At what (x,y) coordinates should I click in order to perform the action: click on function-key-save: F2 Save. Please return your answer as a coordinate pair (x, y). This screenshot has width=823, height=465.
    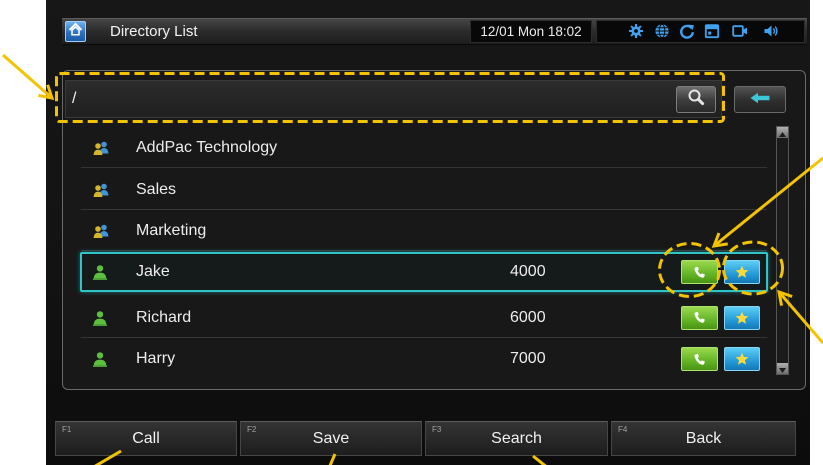
    Looking at the image, I should click on (331, 438).